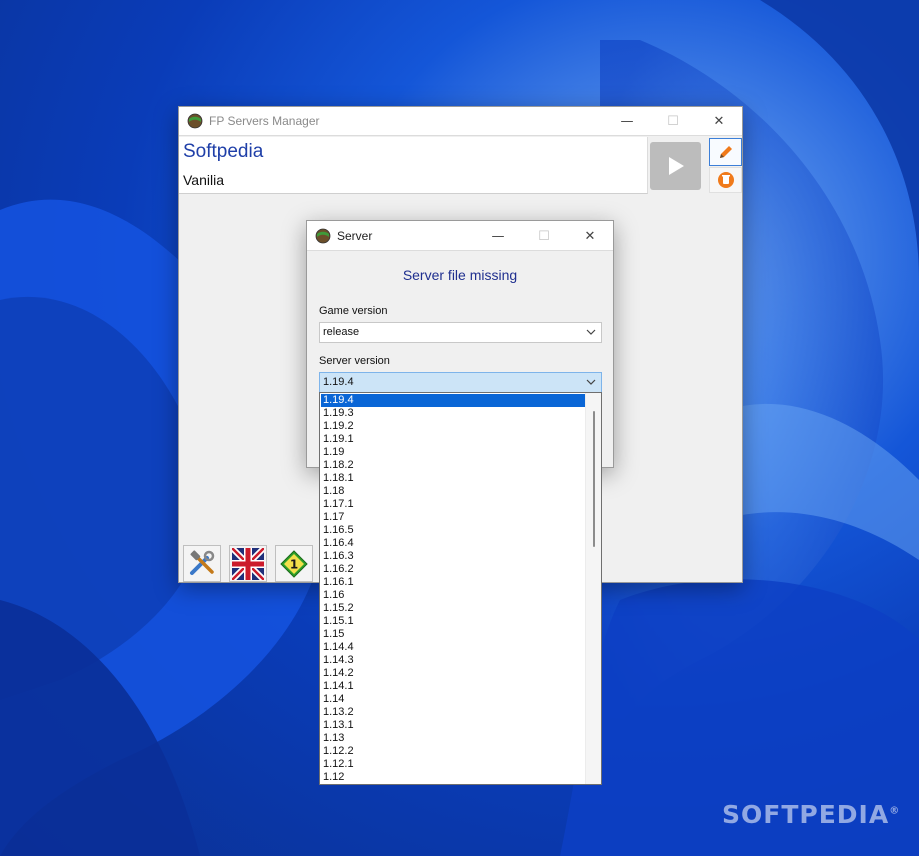 The image size is (919, 856). Describe the element at coordinates (453, 569) in the screenshot. I see `version-option: 1.16.2` at that location.